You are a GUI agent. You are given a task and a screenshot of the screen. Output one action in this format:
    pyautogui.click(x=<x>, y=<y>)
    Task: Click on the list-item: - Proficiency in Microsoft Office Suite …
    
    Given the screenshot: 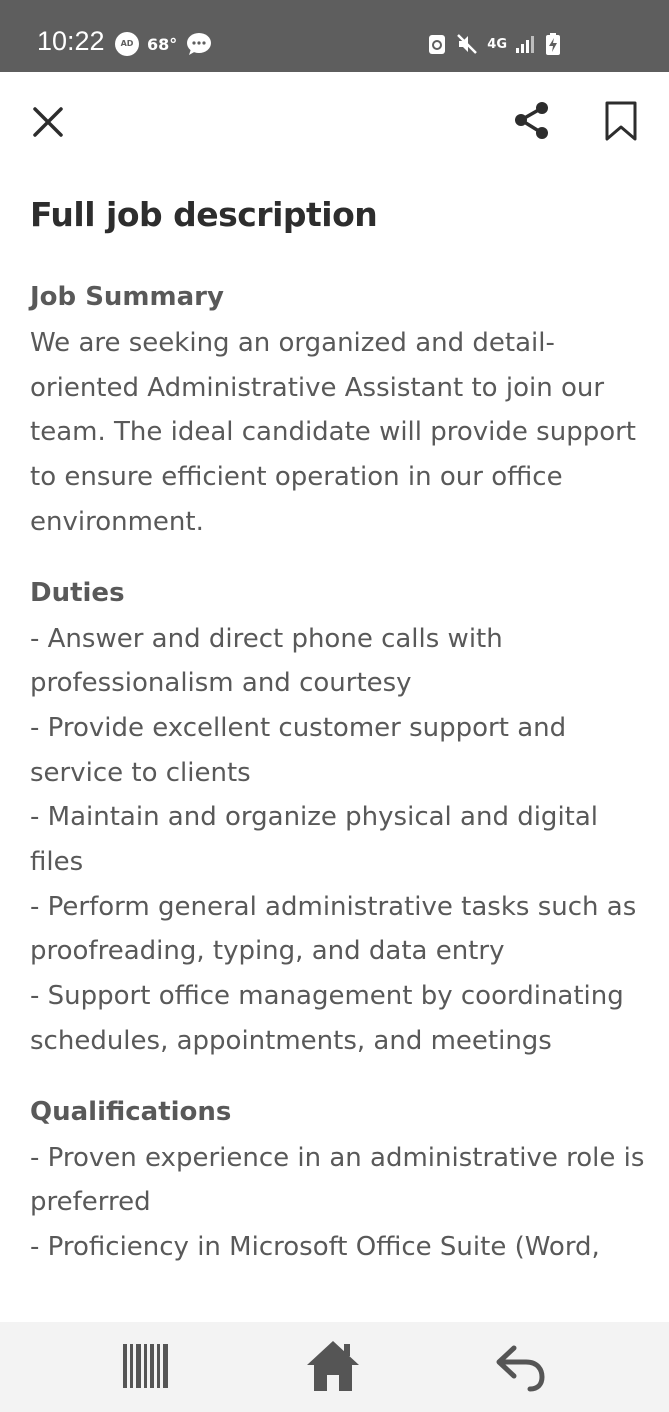 What is the action you would take?
    pyautogui.click(x=315, y=1246)
    